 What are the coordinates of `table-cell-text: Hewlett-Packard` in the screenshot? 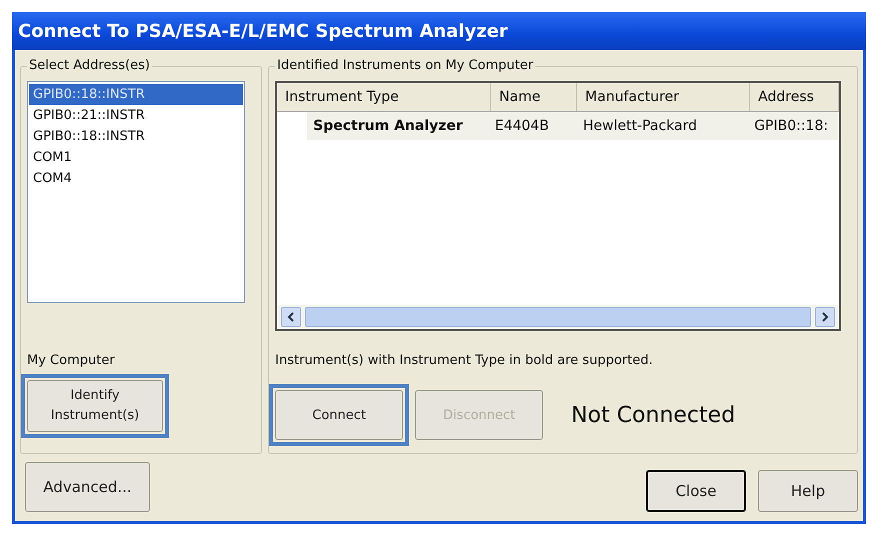 It's located at (640, 126).